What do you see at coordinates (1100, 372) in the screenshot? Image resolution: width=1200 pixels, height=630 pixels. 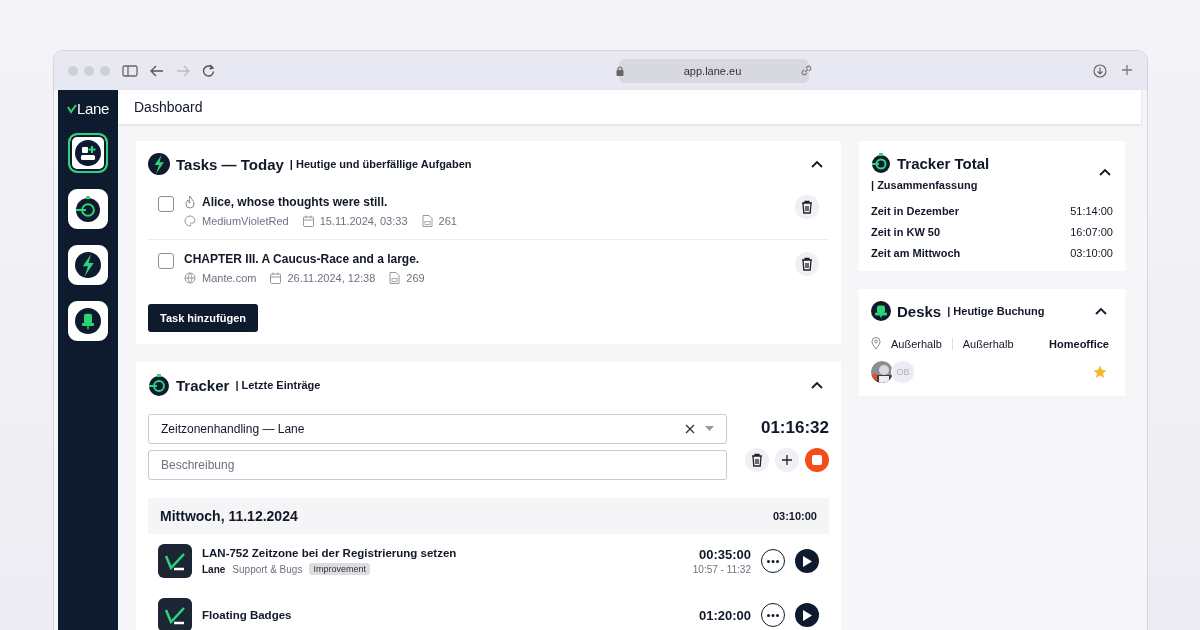 I see `star-icon` at bounding box center [1100, 372].